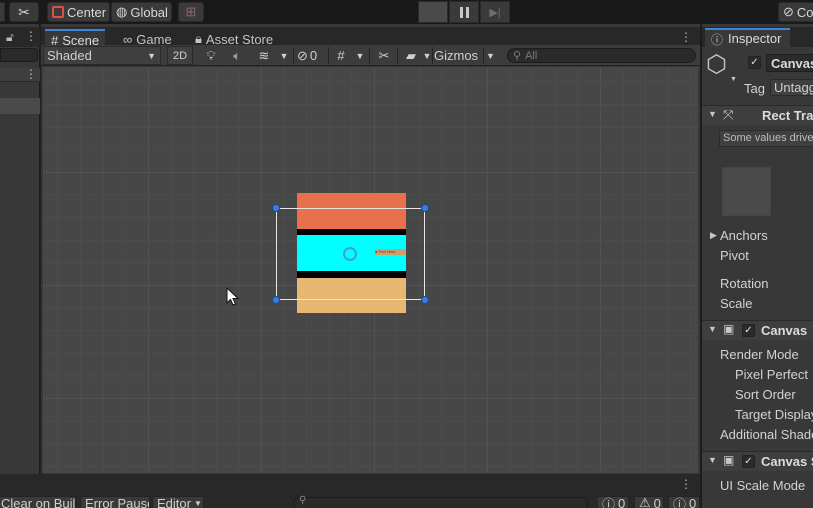 This screenshot has height=508, width=813. What do you see at coordinates (693, 502) in the screenshot?
I see `error-count: 0` at bounding box center [693, 502].